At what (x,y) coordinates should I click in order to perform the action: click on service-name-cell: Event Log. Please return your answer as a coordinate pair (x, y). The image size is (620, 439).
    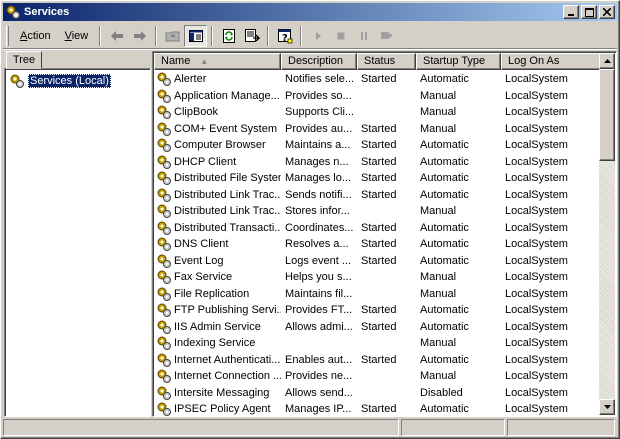
    Looking at the image, I should click on (217, 261).